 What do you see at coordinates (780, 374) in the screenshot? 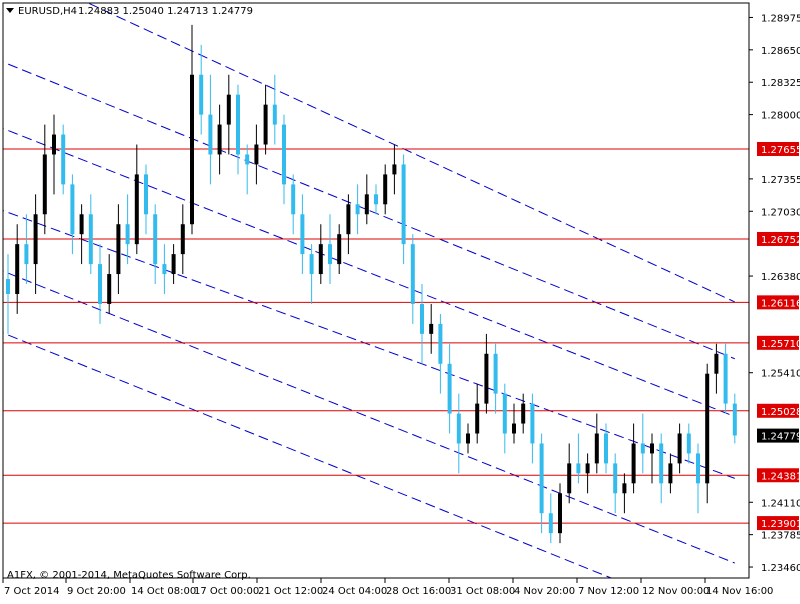
I see `y-tick-label: 1.25410` at bounding box center [780, 374].